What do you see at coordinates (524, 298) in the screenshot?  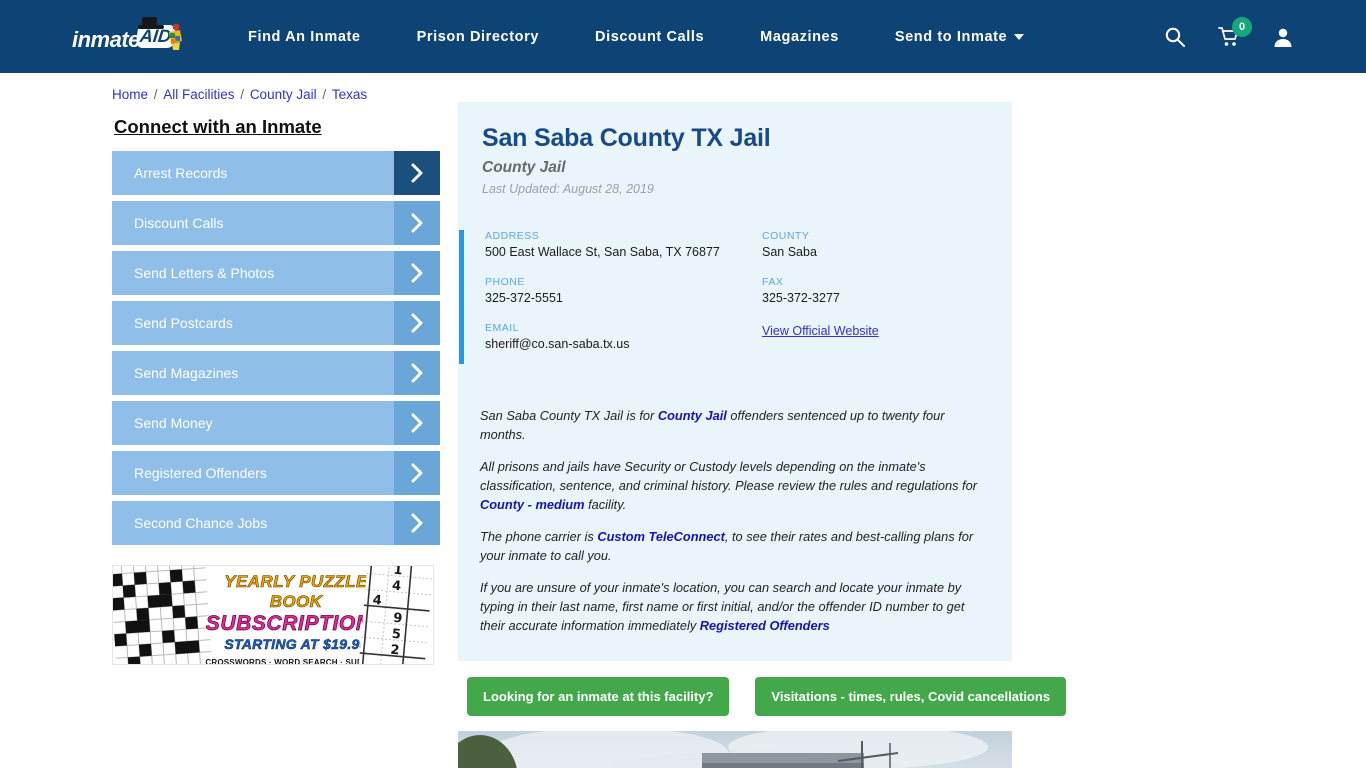 I see `info-value: 325-372-5551` at bounding box center [524, 298].